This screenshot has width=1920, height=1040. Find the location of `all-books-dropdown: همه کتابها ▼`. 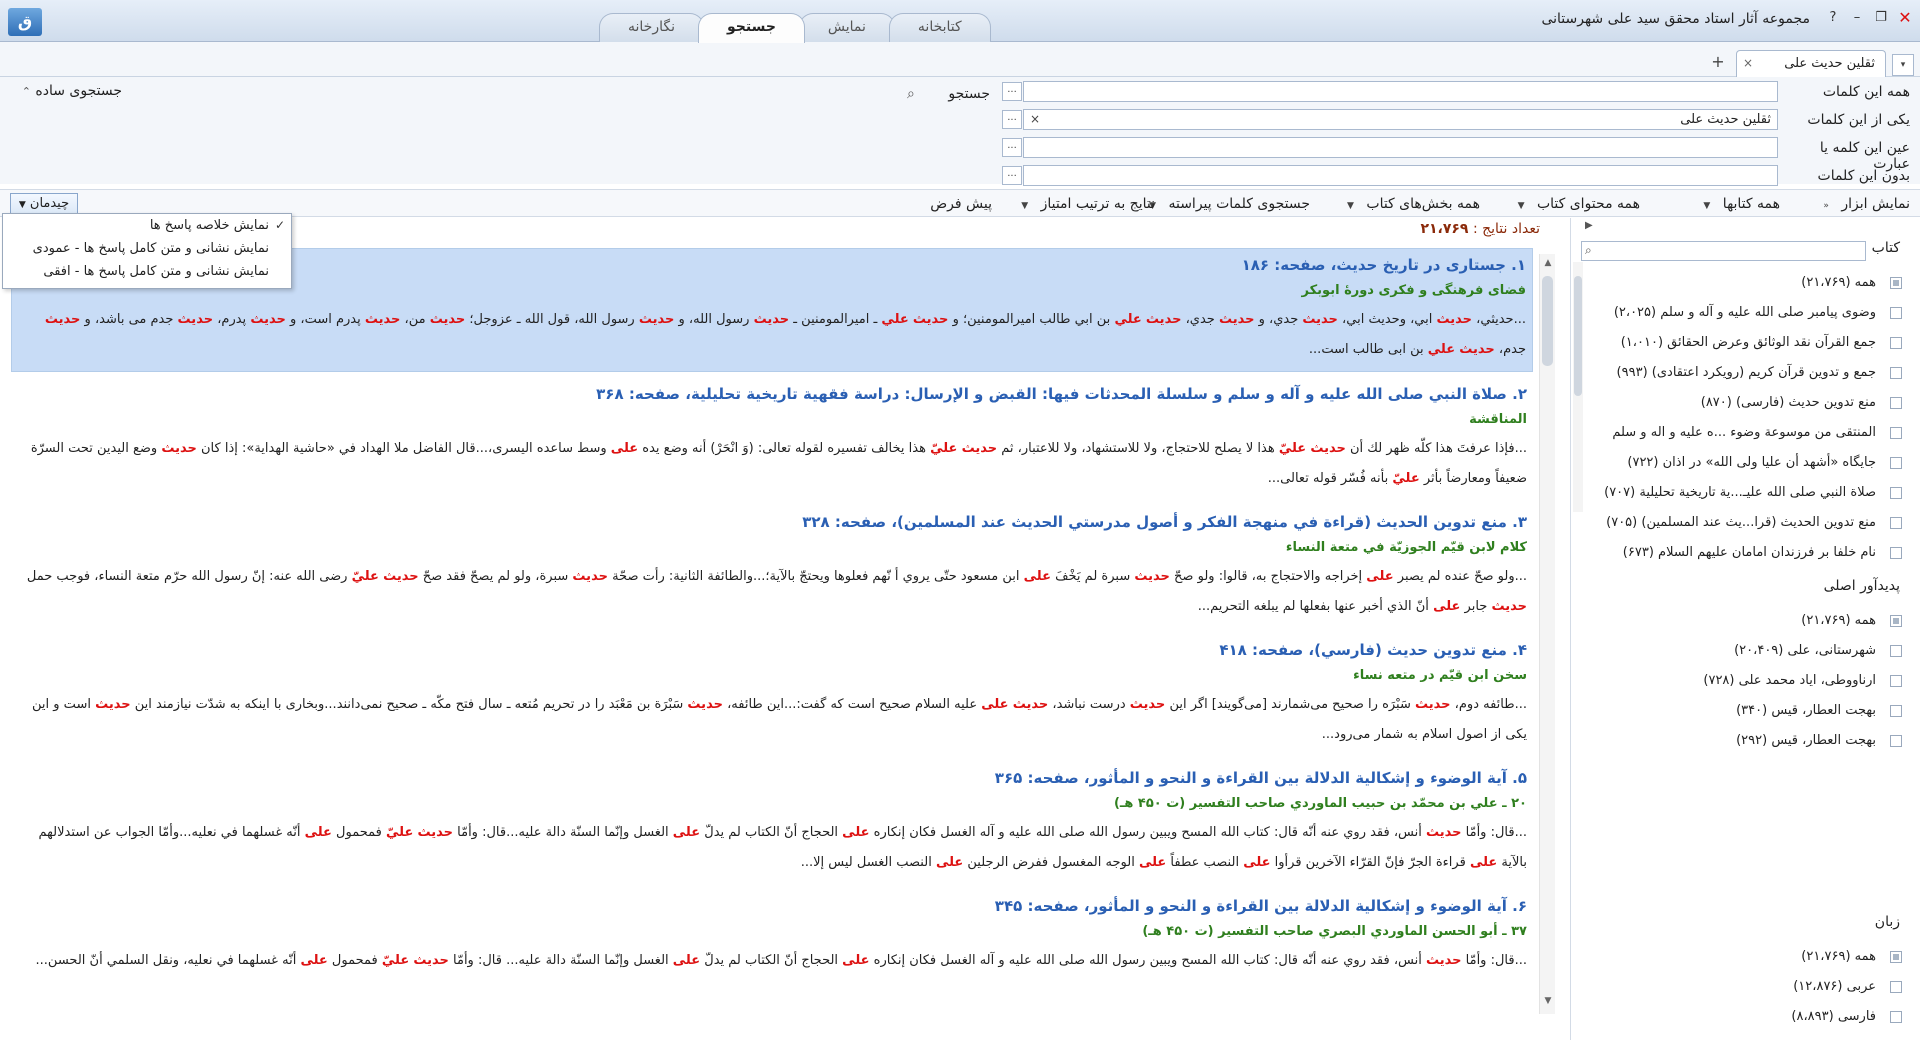

all-books-dropdown: همه کتابها ▼ is located at coordinates (1741, 204).